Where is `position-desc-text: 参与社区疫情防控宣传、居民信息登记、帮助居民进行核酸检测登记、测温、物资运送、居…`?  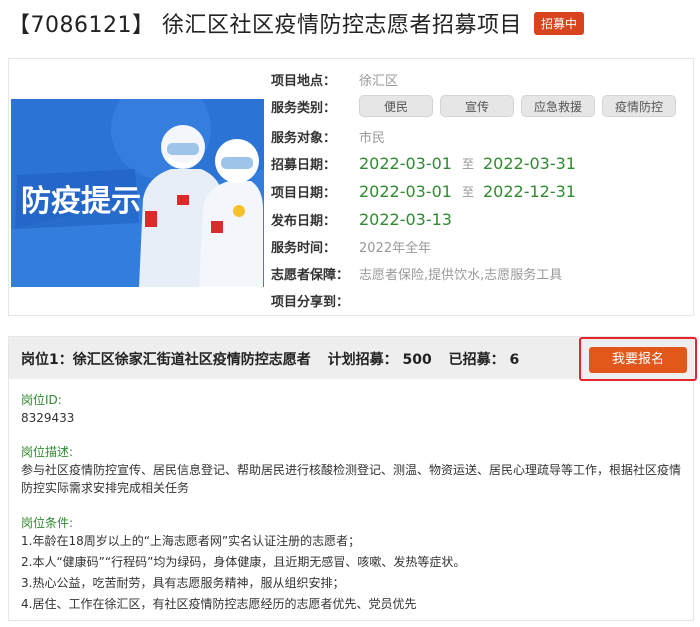
position-desc-text: 参与社区疫情防控宣传、居民信息登记、帮助居民进行核酸检测登记、测温、物资运送、居… is located at coordinates (351, 479).